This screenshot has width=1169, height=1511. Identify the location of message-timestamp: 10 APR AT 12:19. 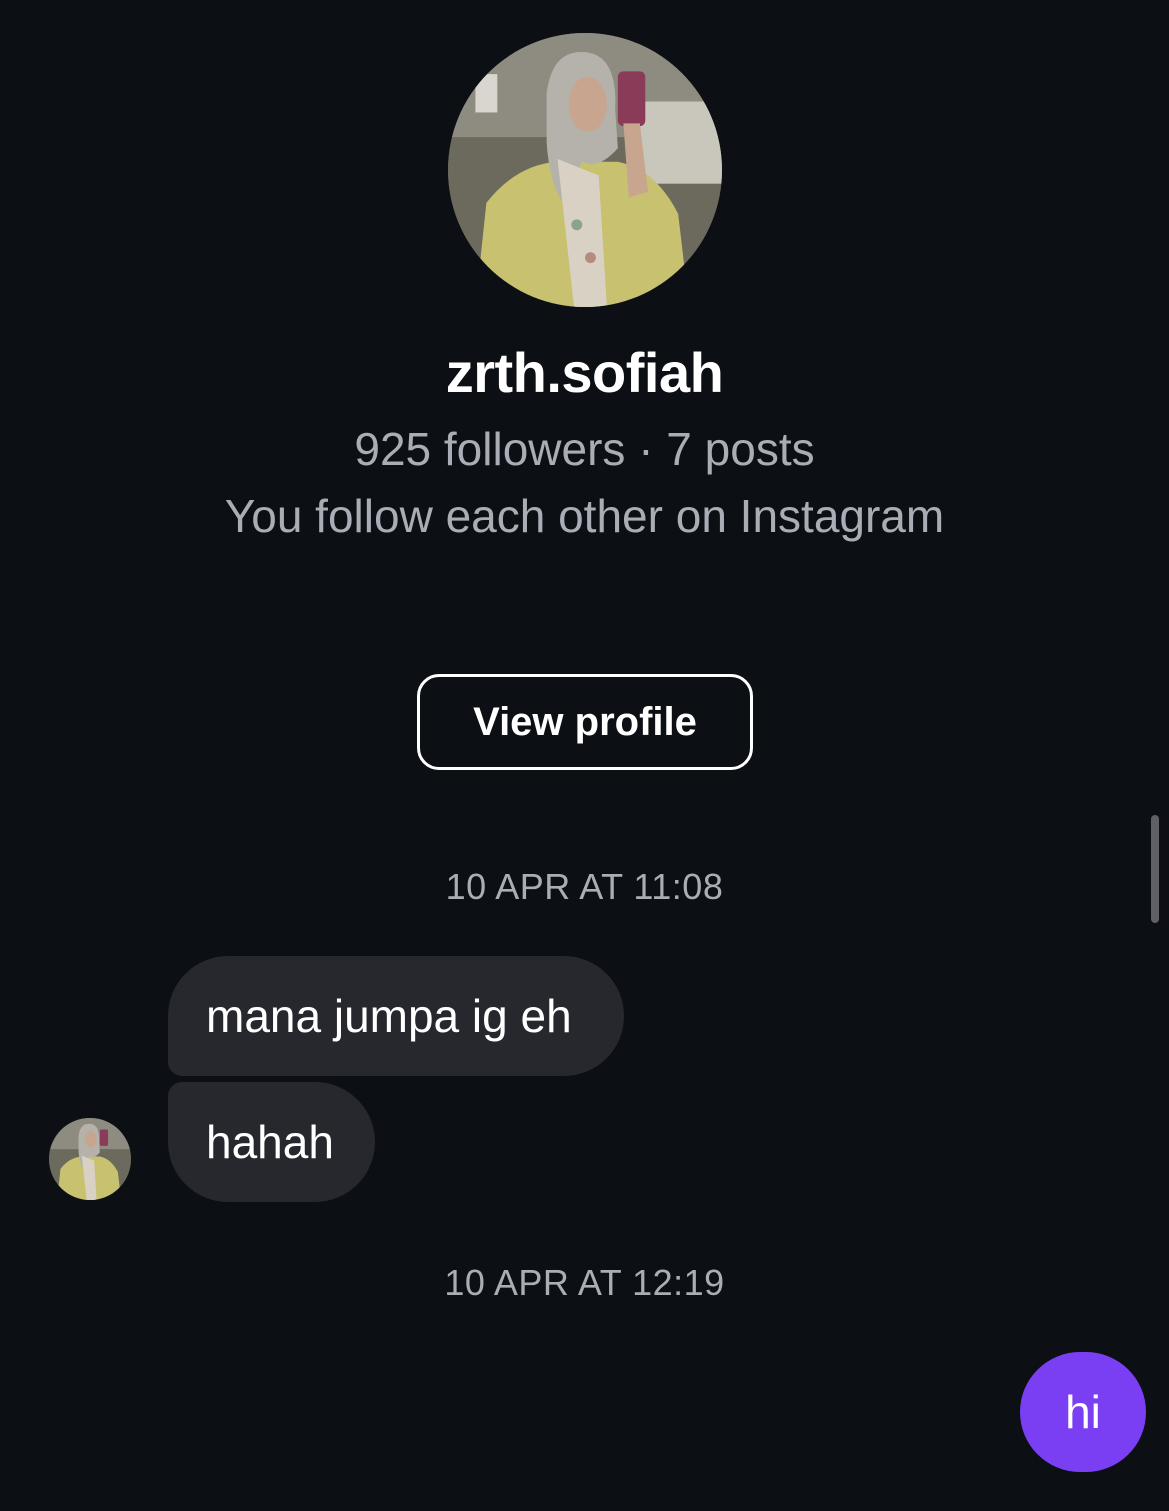
(584, 1282).